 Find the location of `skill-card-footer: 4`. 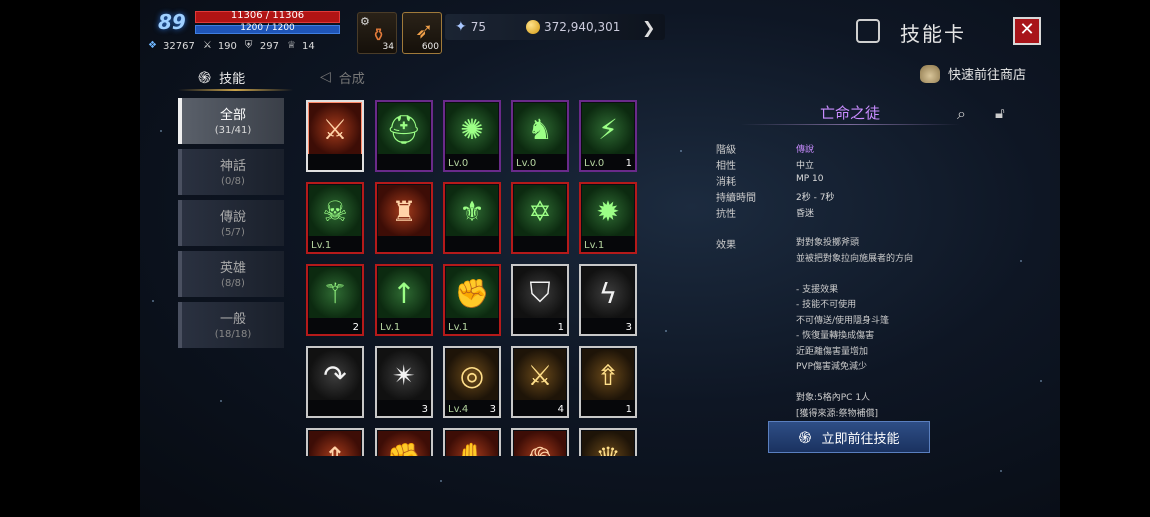

skill-card-footer: 4 is located at coordinates (540, 408).